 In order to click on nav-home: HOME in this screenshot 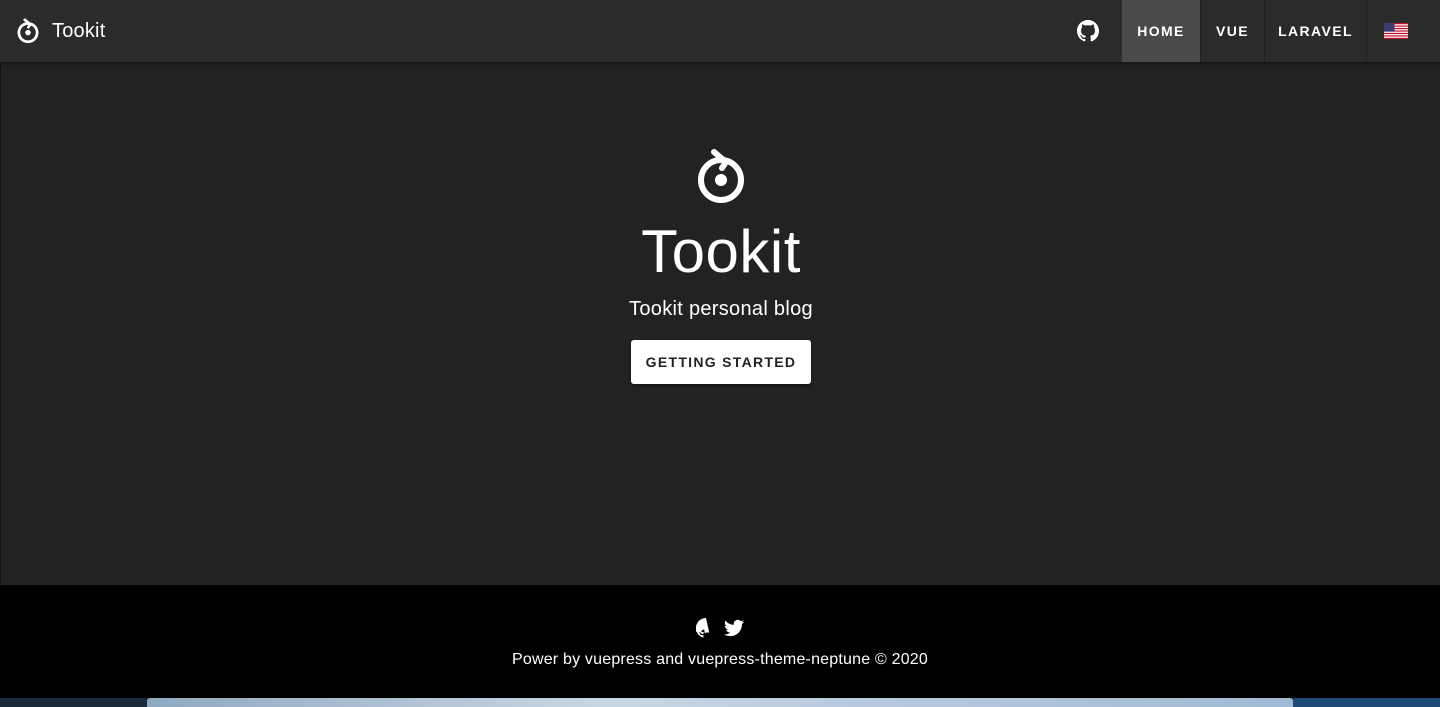, I will do `click(1161, 31)`.